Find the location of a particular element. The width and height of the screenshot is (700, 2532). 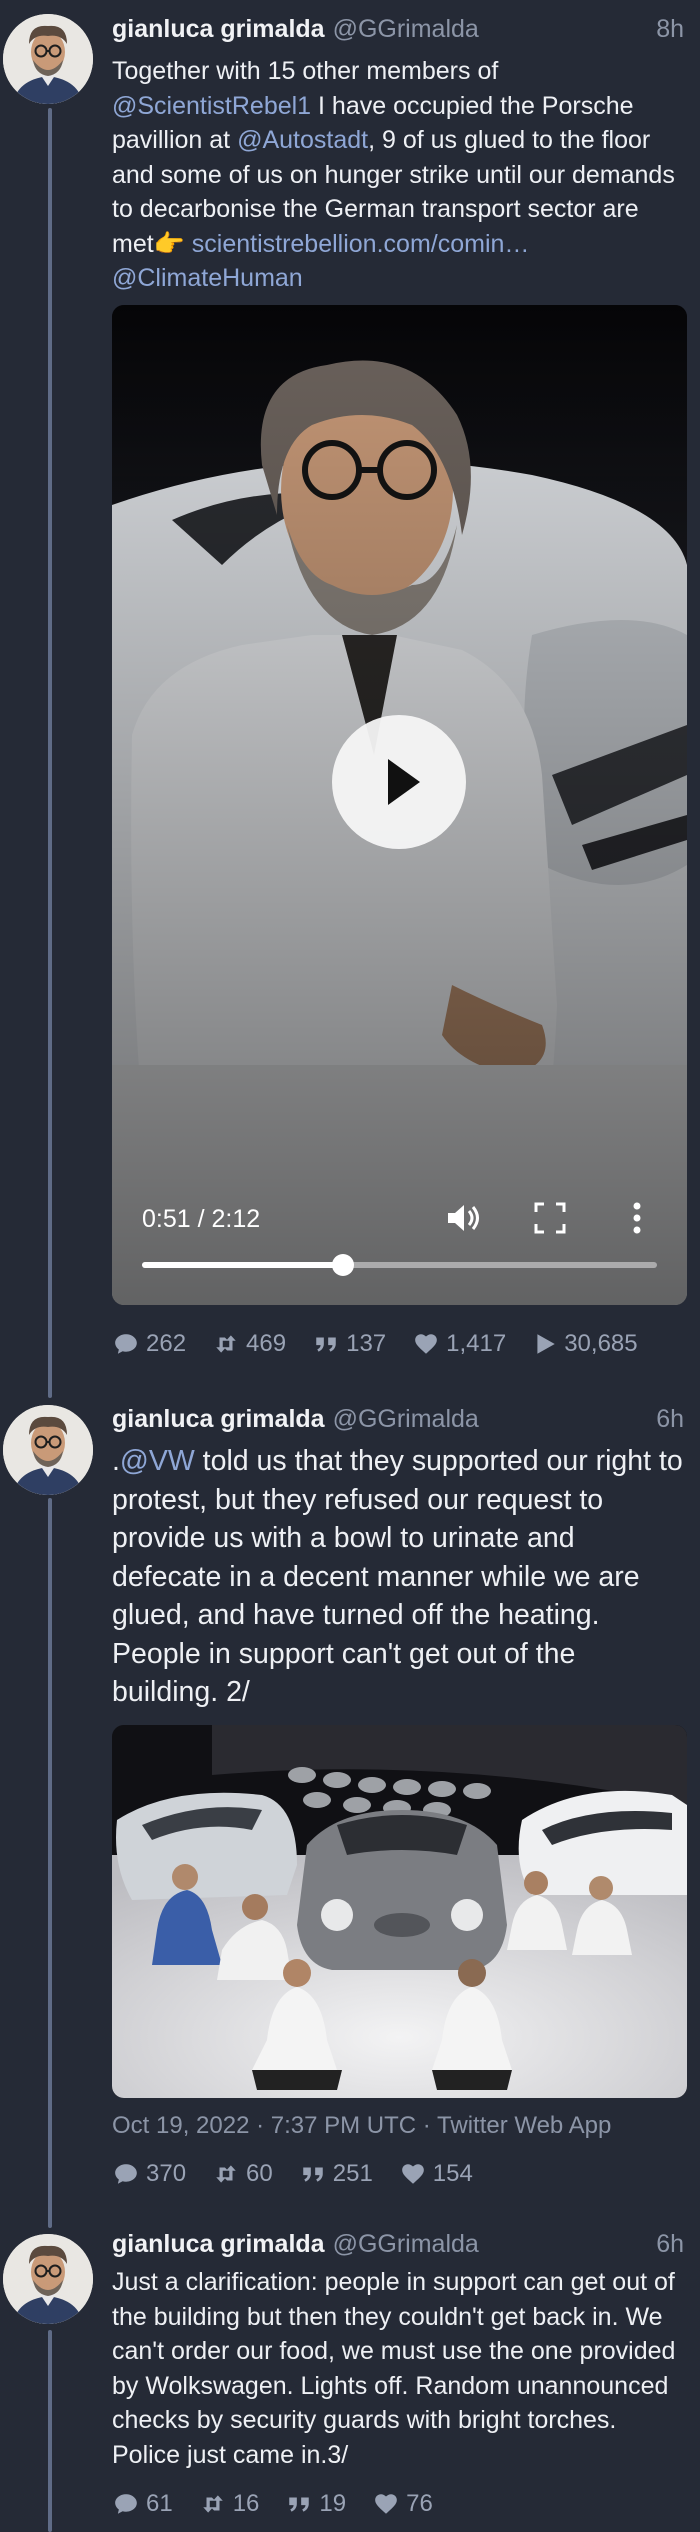

text-segment: Together with 15 other members of is located at coordinates (305, 71).